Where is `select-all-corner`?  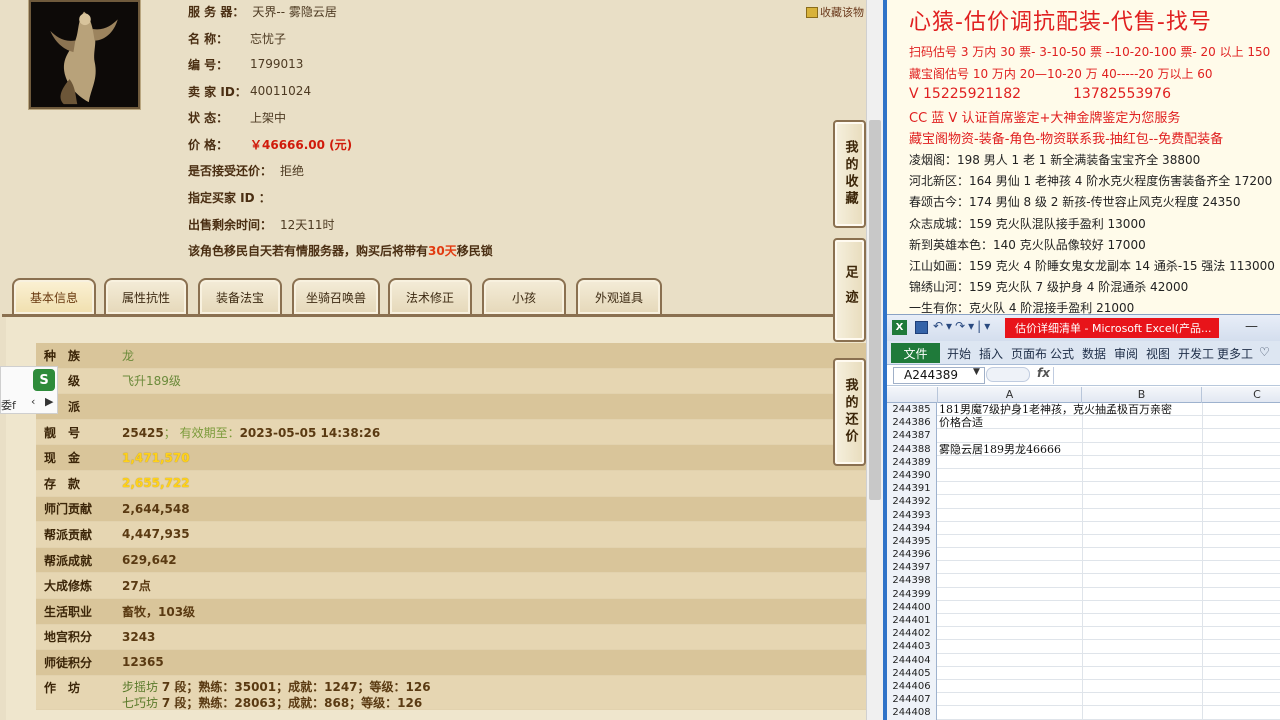 select-all-corner is located at coordinates (912, 395).